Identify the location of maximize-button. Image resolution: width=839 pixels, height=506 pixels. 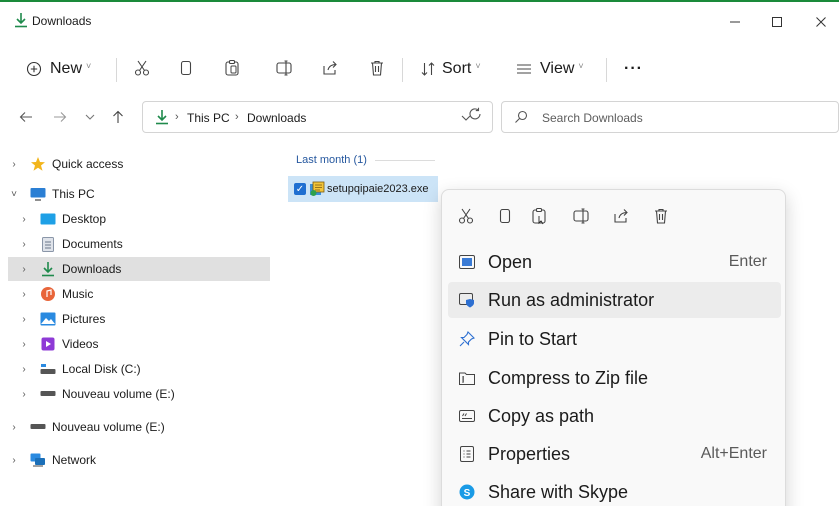
(777, 22).